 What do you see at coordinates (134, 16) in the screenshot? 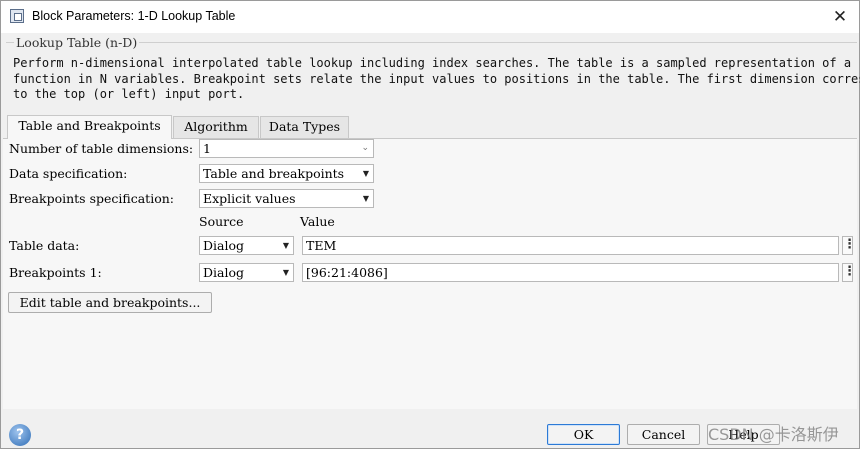
I see `window-title: Block Parameters: 1-D Lookup Table` at bounding box center [134, 16].